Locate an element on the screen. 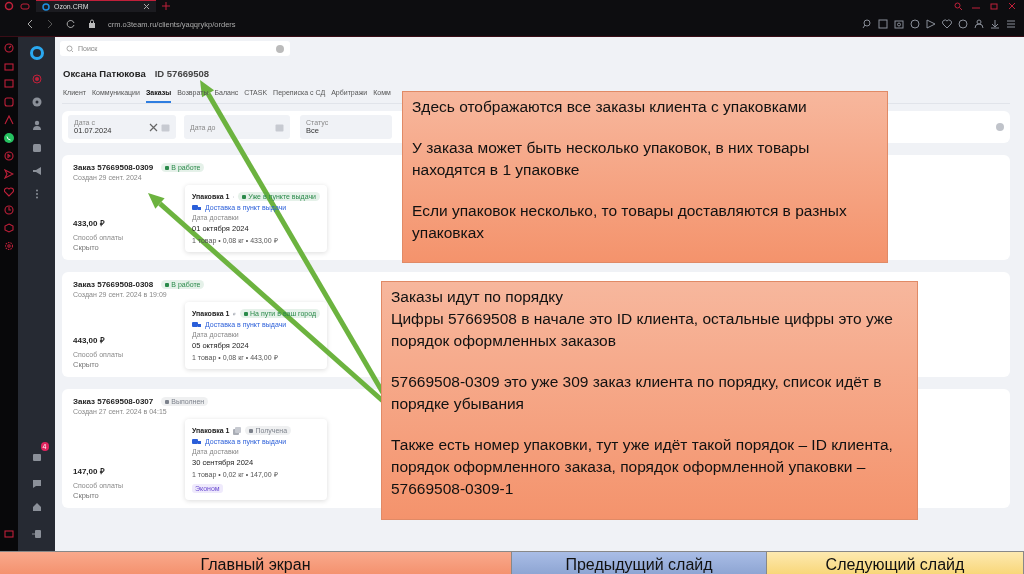  forward-icon is located at coordinates (50, 24).